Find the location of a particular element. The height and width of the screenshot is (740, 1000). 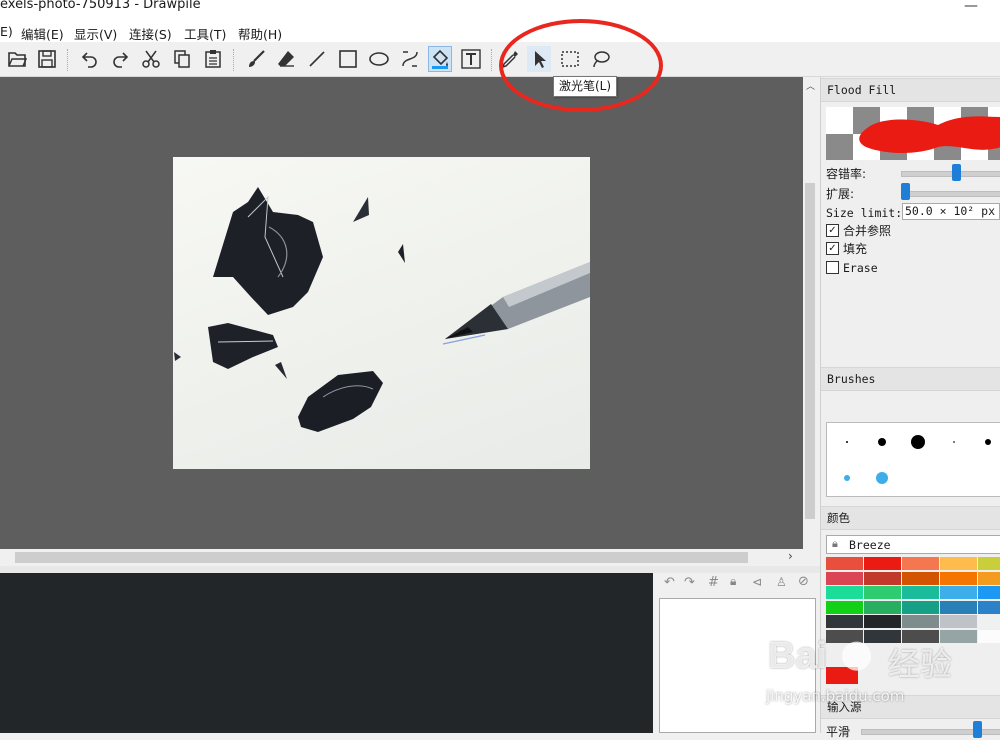

redo-icon: ↷ is located at coordinates (689, 582).